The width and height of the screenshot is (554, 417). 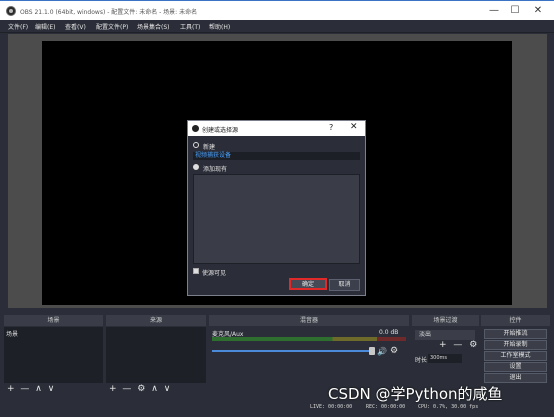 I want to click on dialog-title-bar: 创建或选择源 ? ✕, so click(x=276, y=128).